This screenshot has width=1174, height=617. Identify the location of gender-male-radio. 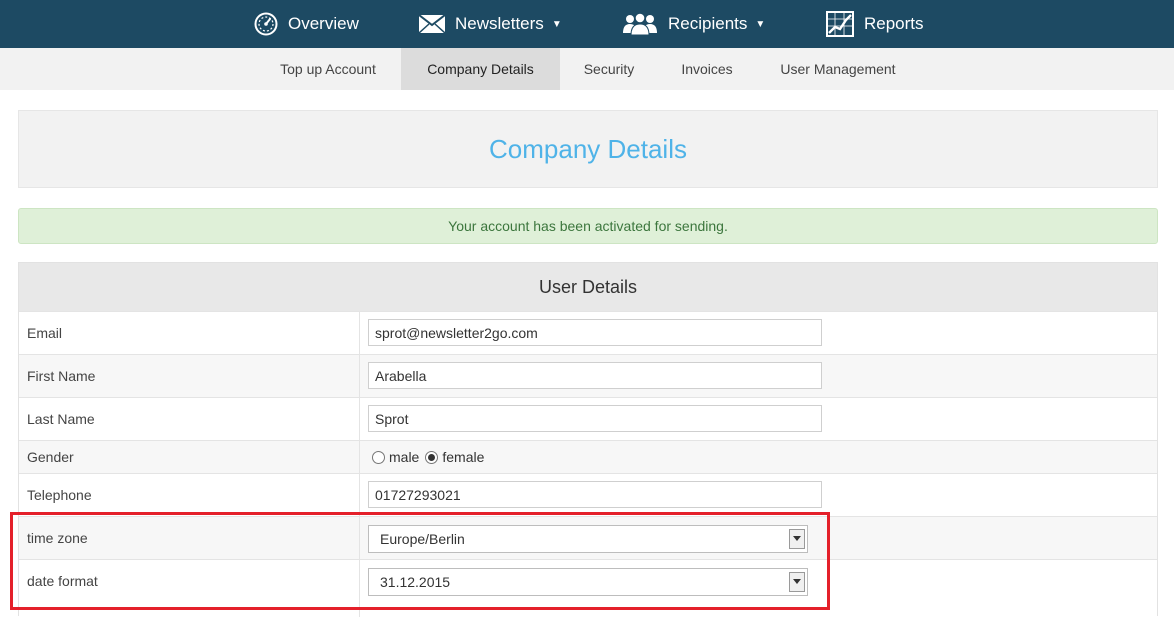
(378, 457).